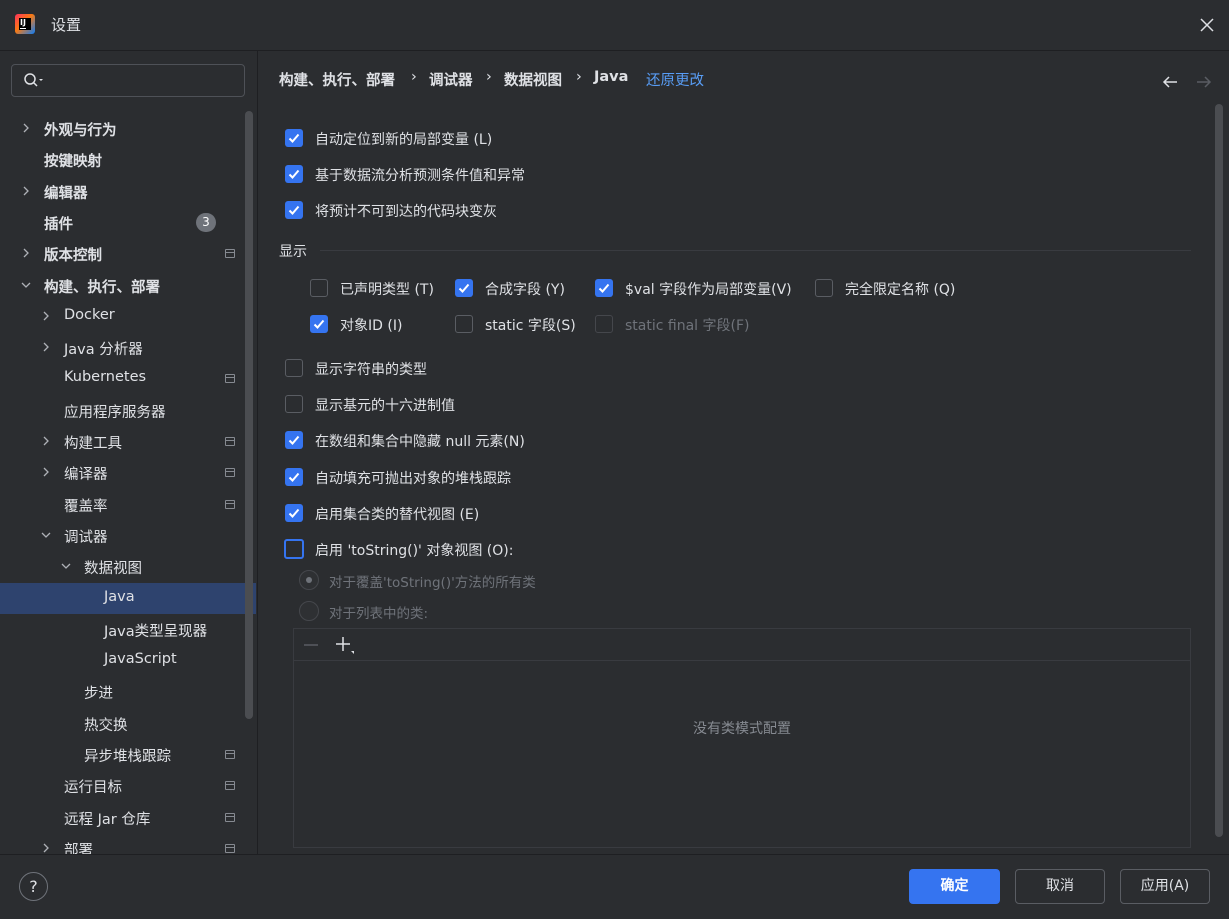 Image resolution: width=1229 pixels, height=919 pixels. I want to click on sidebar-item: 远程 Jar 仓库, so click(128, 817).